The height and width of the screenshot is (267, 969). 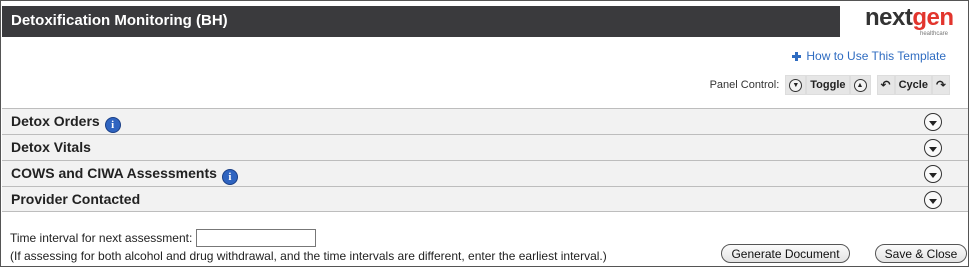 What do you see at coordinates (933, 17) in the screenshot?
I see `logo-word-gen: gen` at bounding box center [933, 17].